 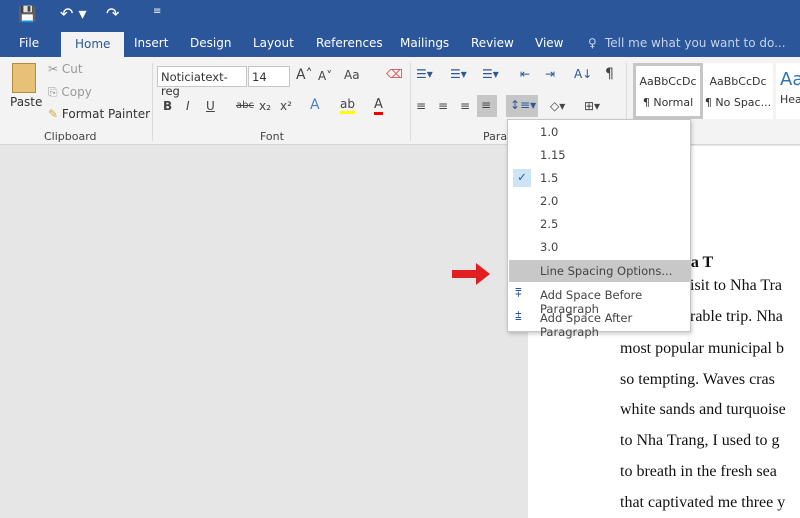 I want to click on red-arrow-icon, so click(x=471, y=274).